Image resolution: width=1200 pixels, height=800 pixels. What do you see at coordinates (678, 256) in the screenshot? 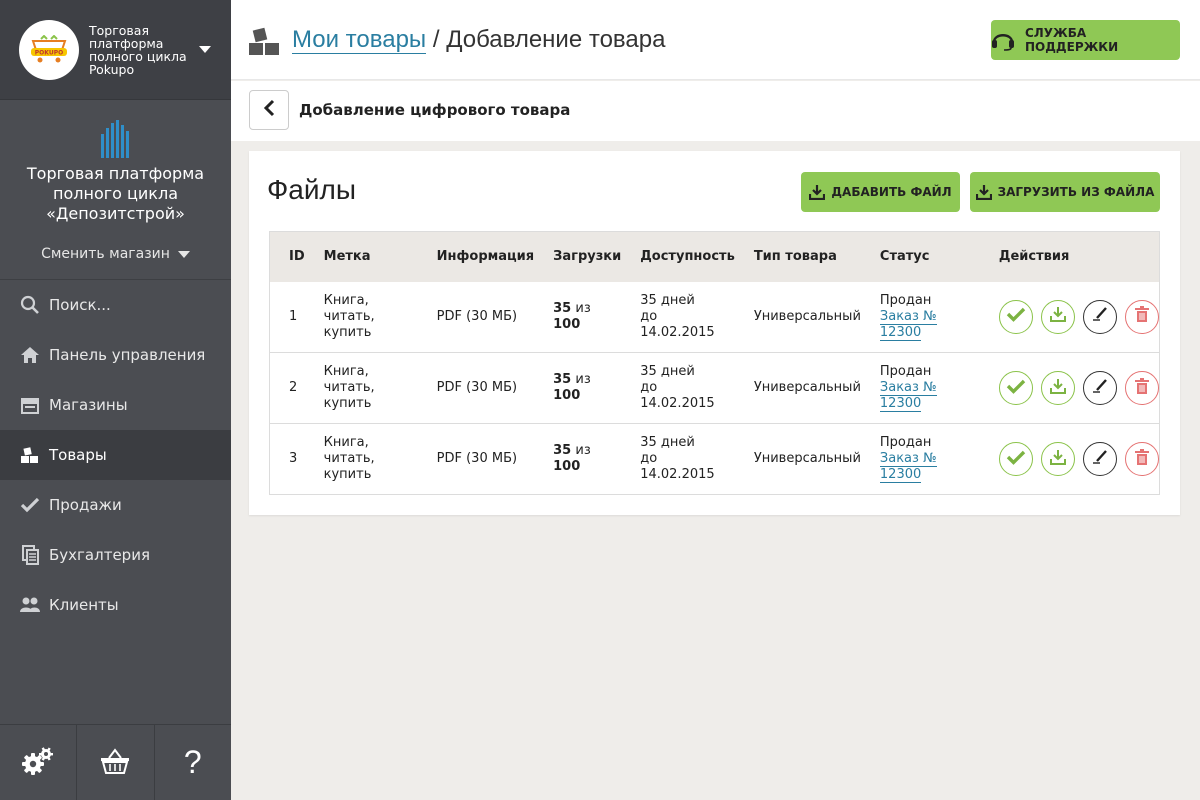
I see `column-header: Доступность` at bounding box center [678, 256].